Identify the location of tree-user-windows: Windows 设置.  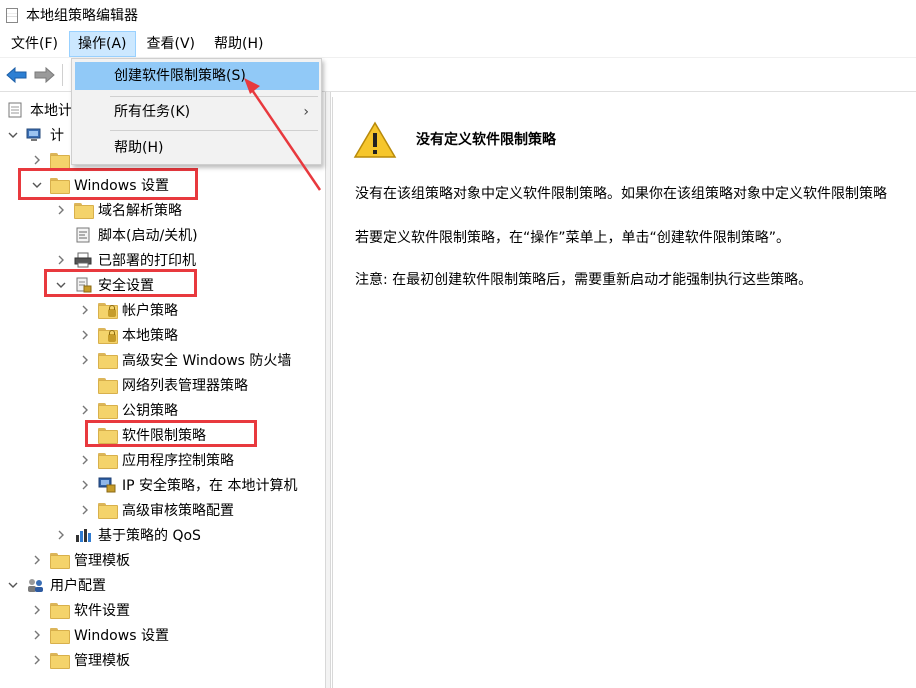
(99, 634).